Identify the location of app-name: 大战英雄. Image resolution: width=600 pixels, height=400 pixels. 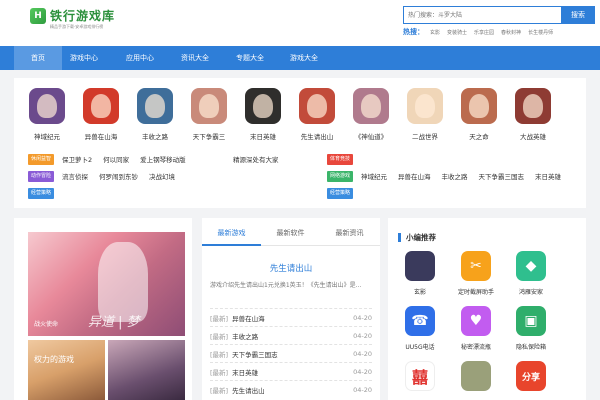
(533, 137).